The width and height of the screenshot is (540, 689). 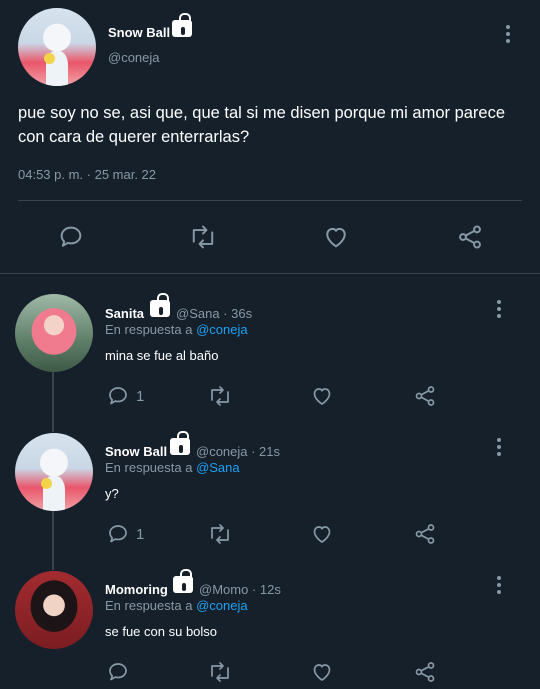 I want to click on reply-handle-time: @coneja · 21s, so click(x=238, y=451).